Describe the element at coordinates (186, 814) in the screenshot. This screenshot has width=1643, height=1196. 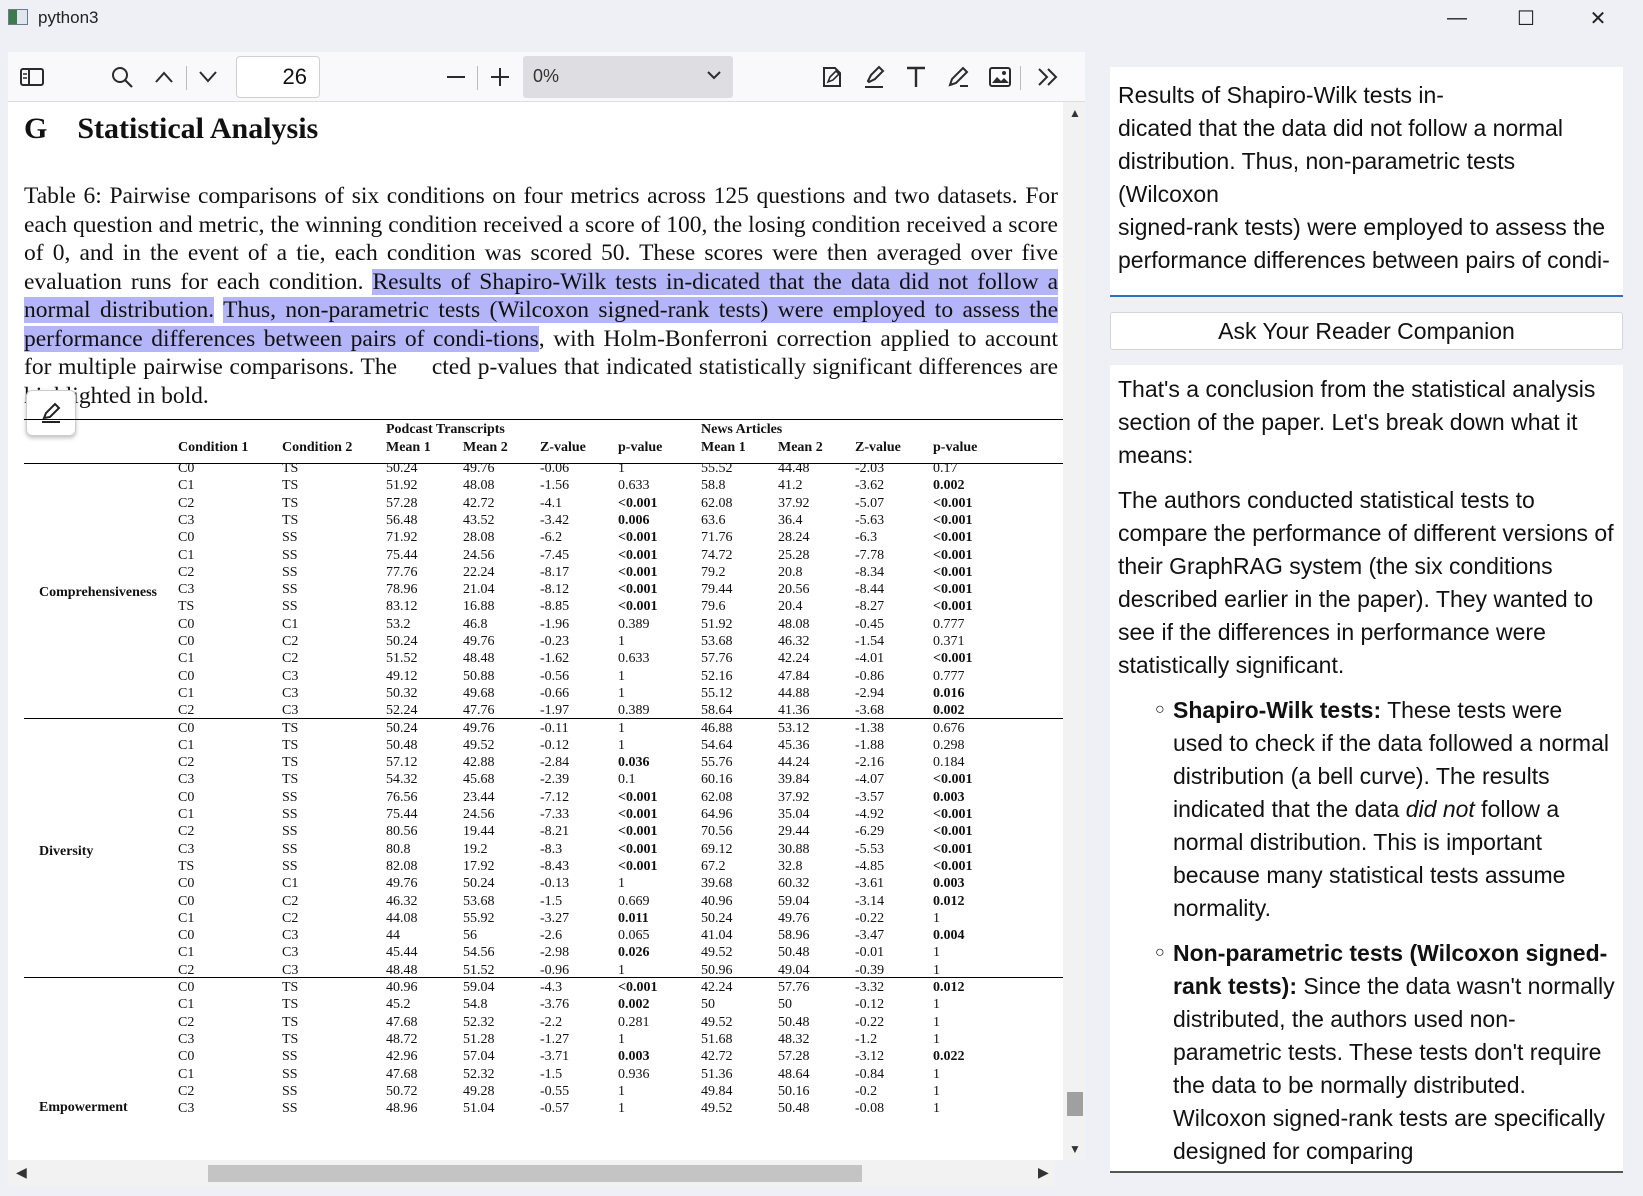
I see `table-cell: C1` at that location.